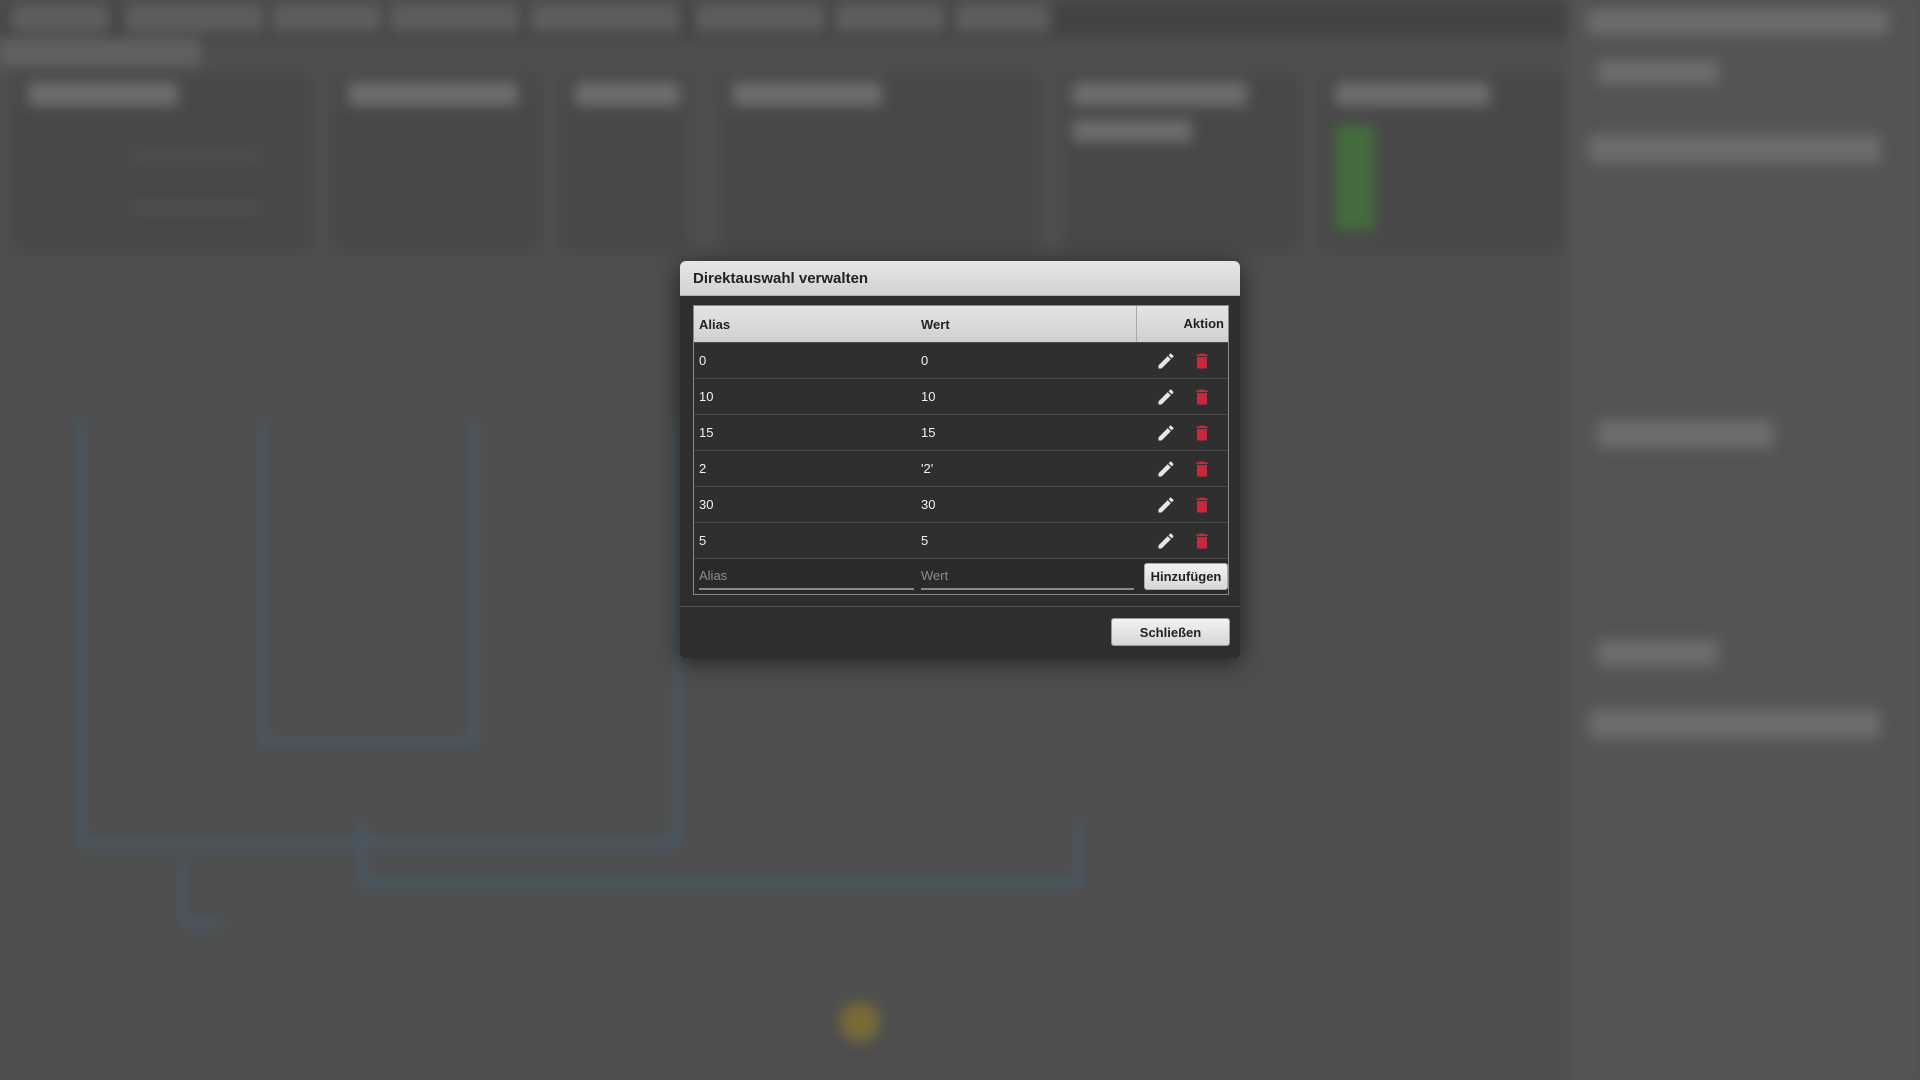  I want to click on table-row: 00, so click(961, 360).